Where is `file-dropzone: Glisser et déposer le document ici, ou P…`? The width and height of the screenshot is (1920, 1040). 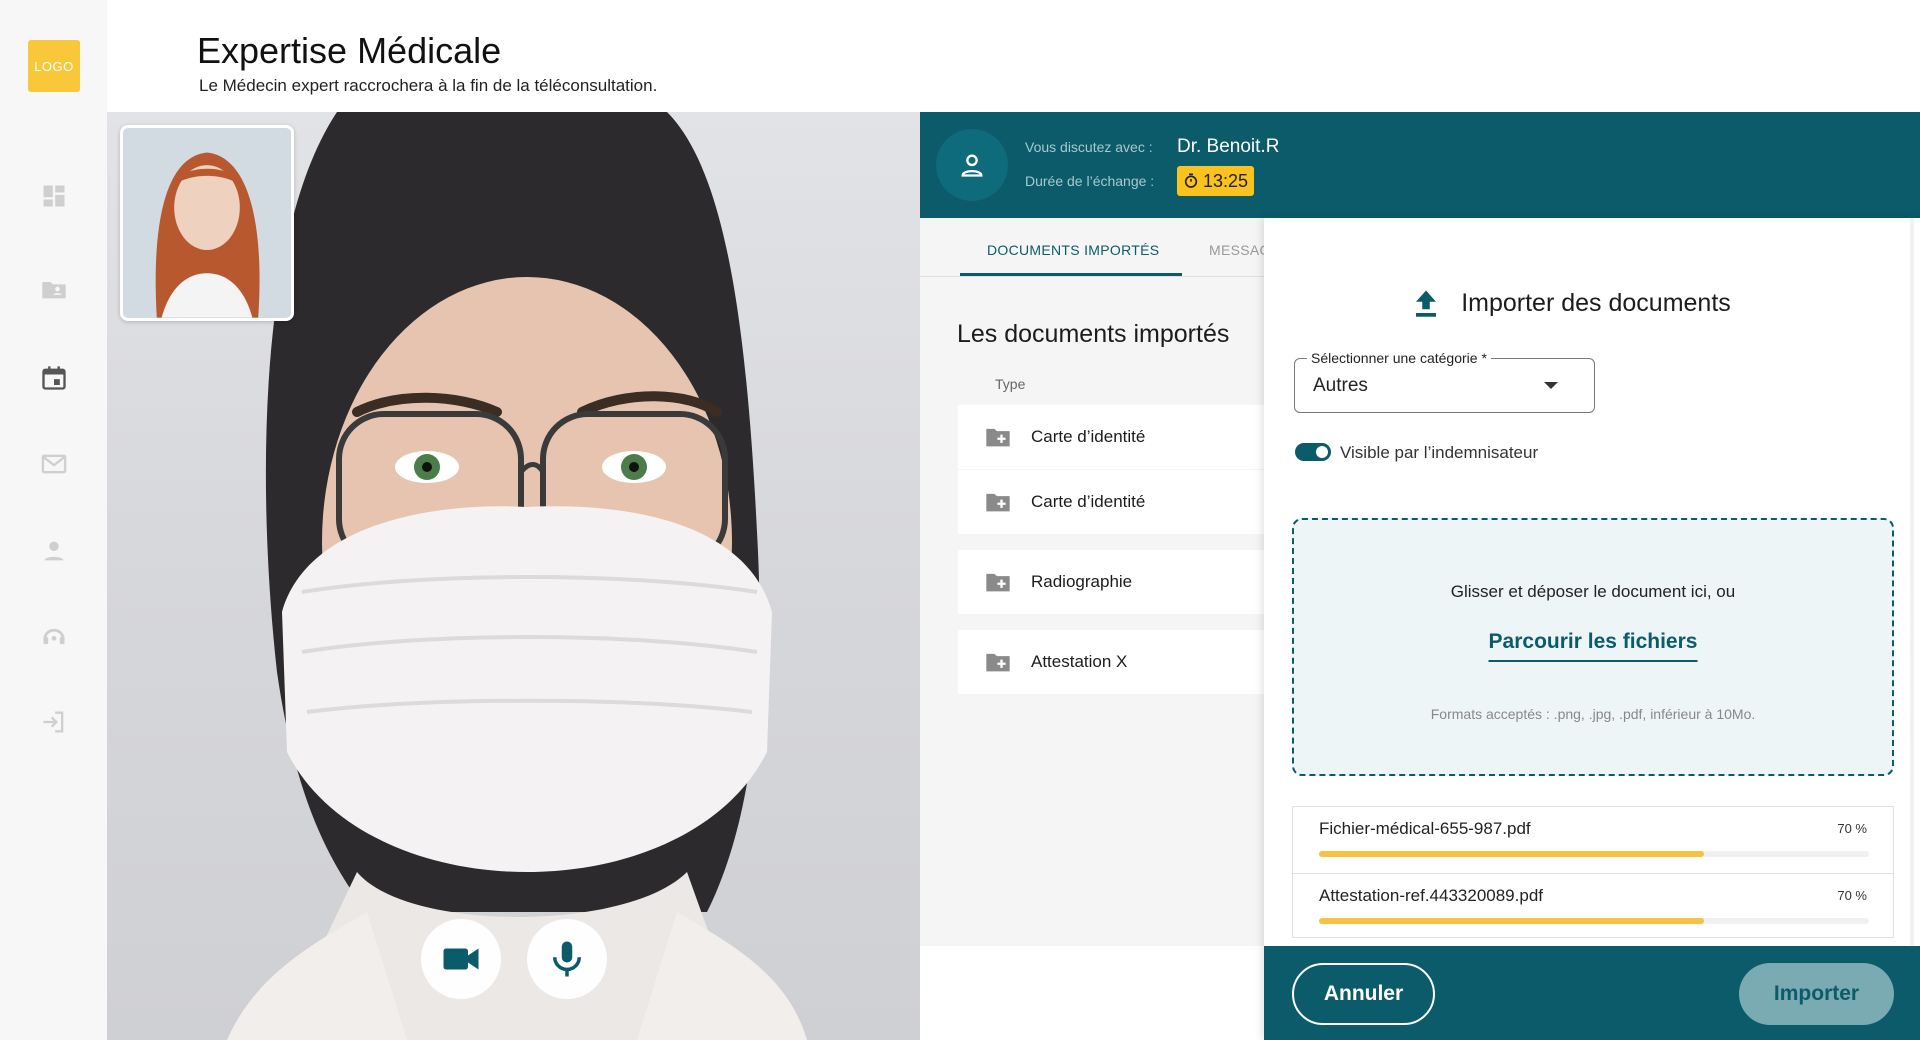 file-dropzone: Glisser et déposer le document ici, ou P… is located at coordinates (1593, 647).